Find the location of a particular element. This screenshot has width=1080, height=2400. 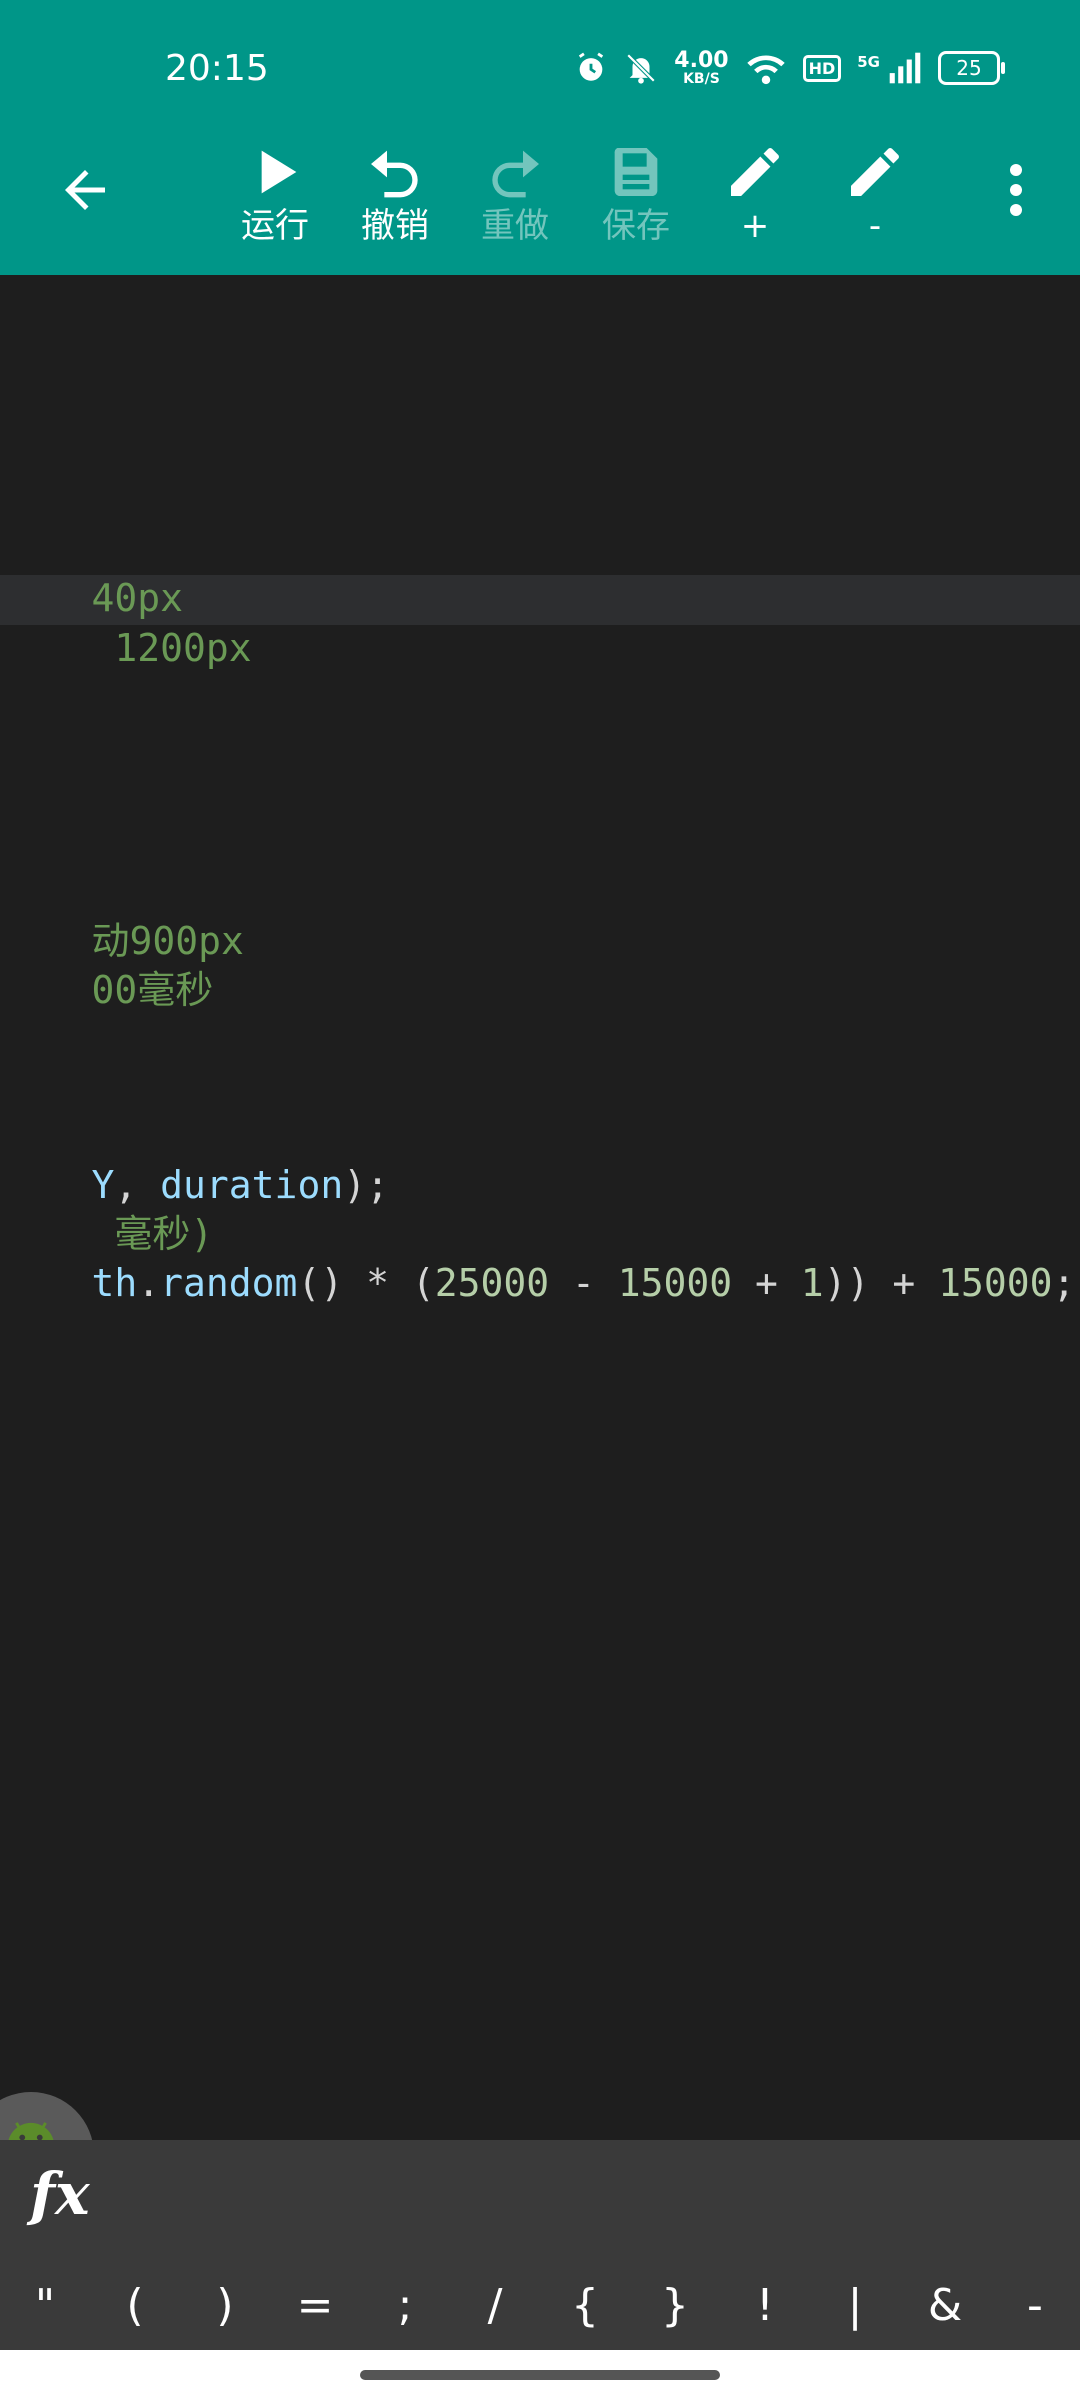

code-line: 40px is located at coordinates (92, 572).